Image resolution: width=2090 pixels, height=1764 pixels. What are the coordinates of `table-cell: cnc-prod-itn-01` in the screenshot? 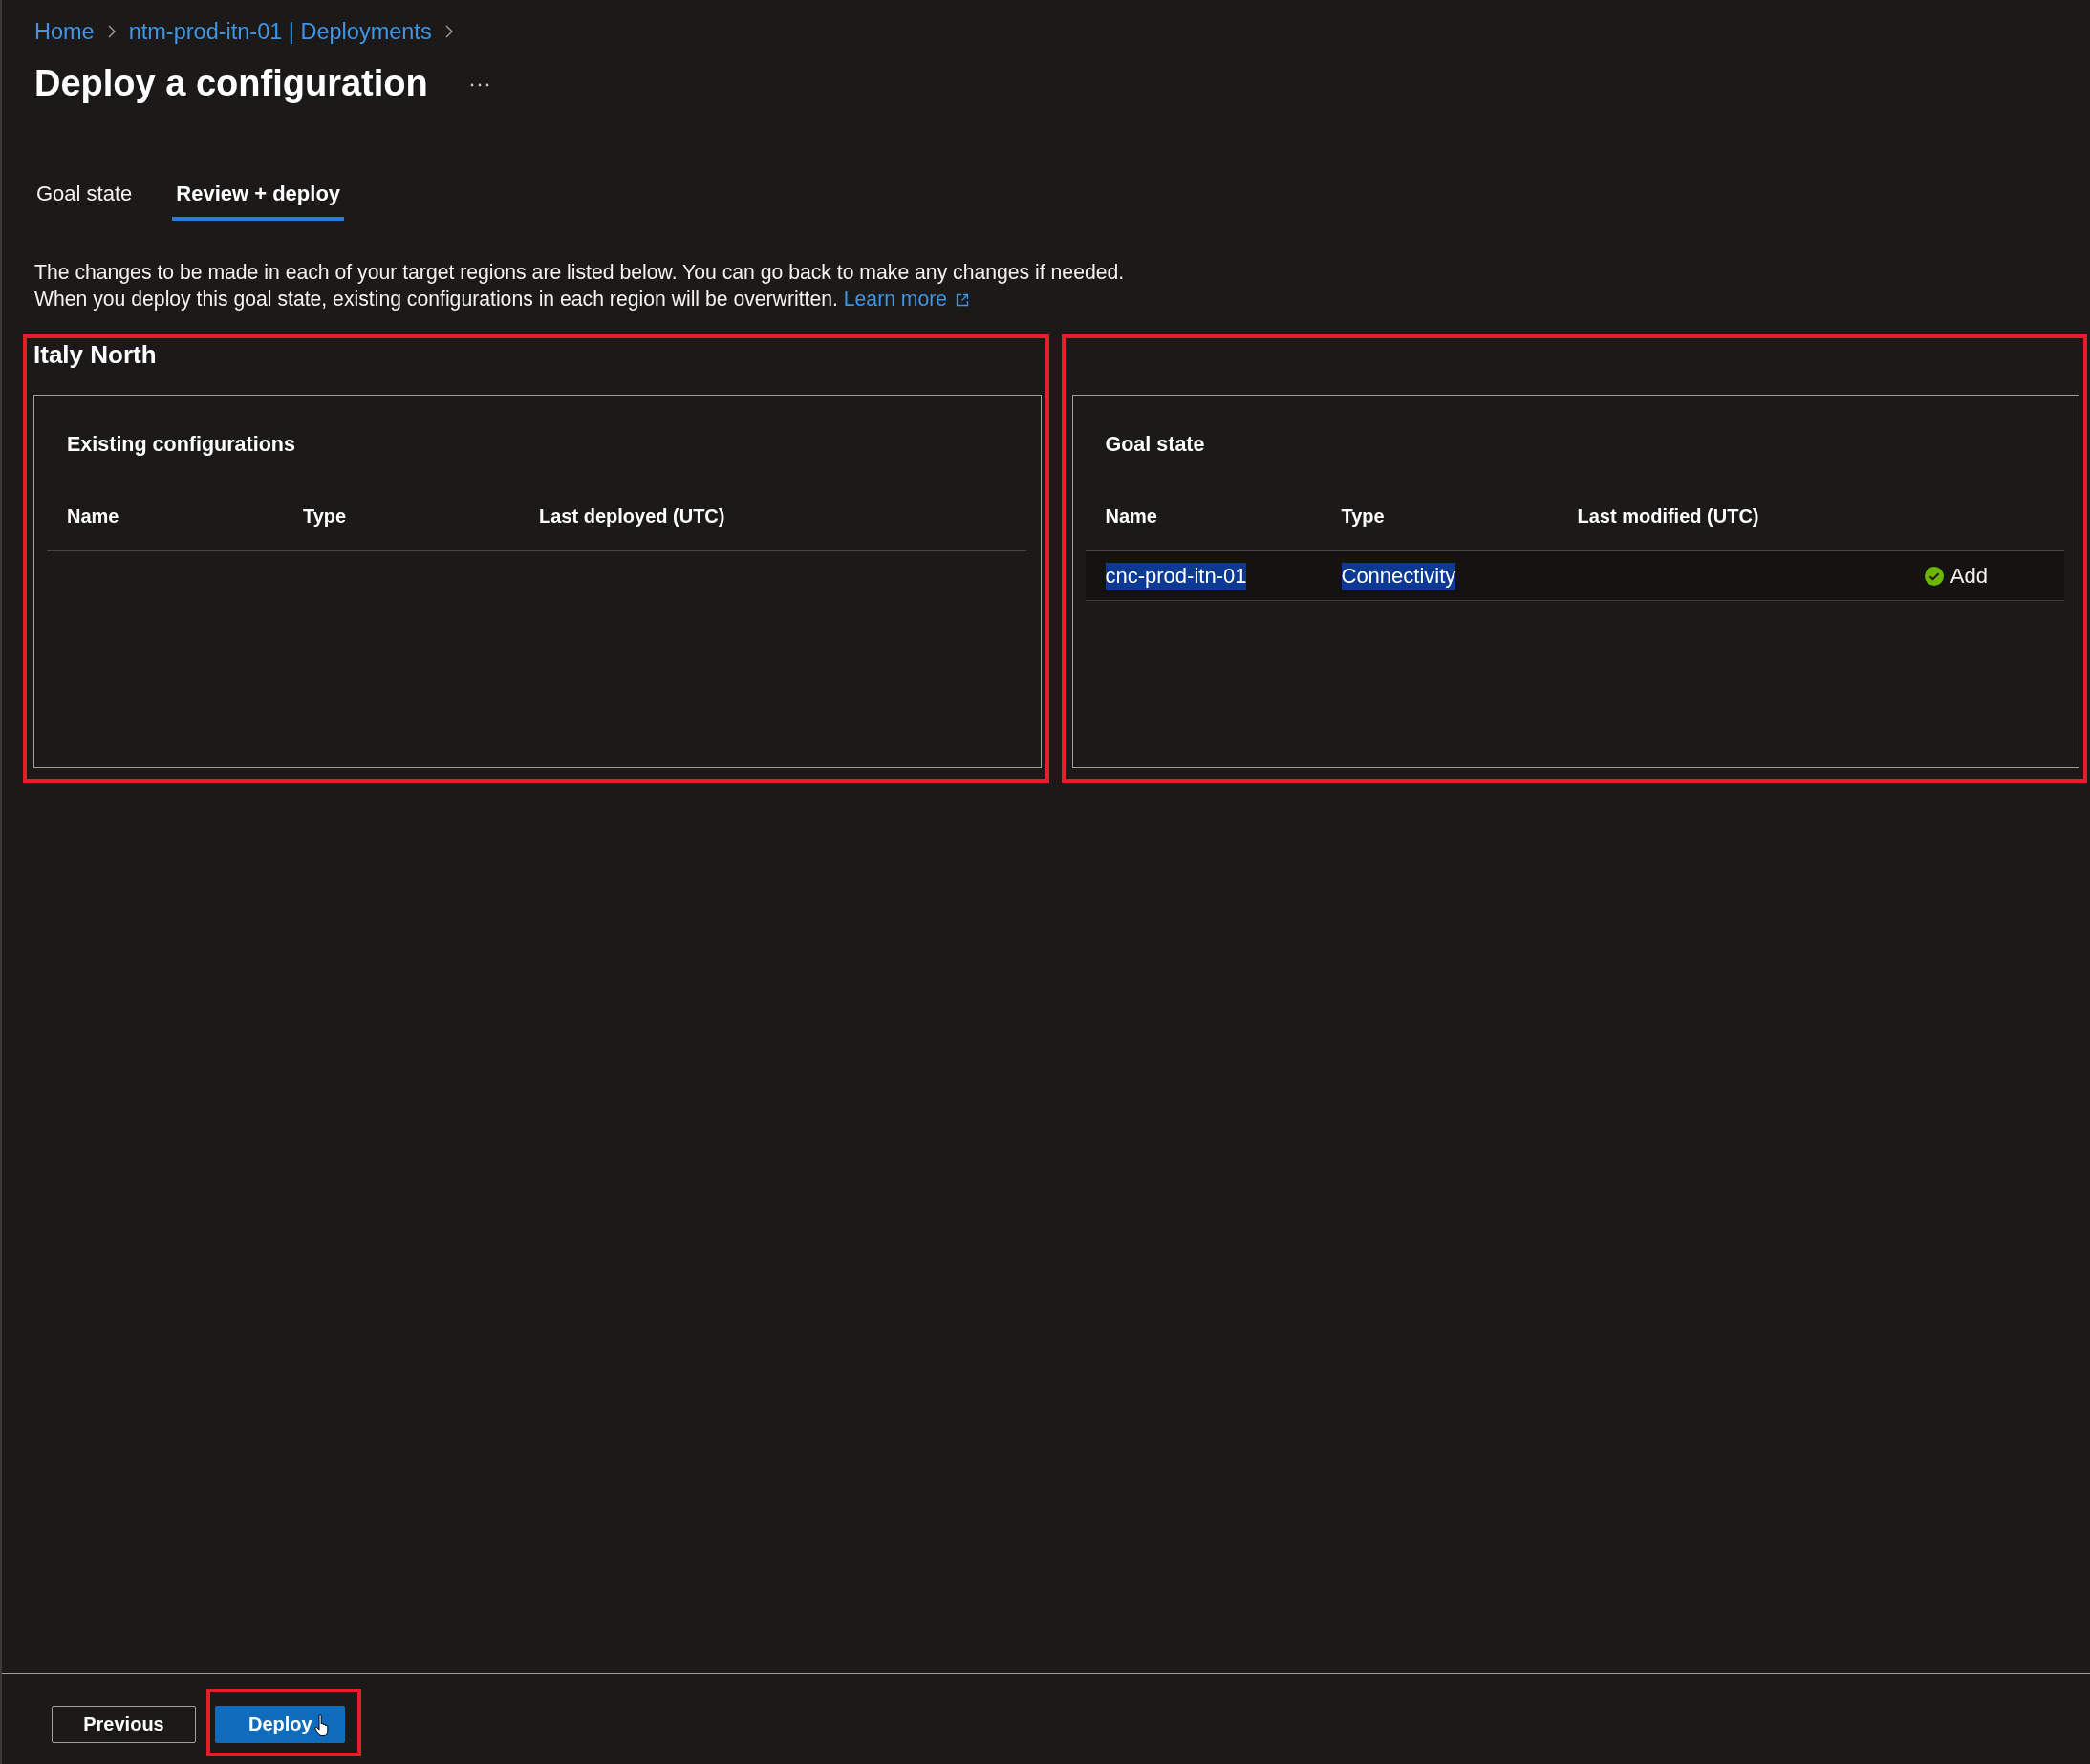 It's located at (1176, 576).